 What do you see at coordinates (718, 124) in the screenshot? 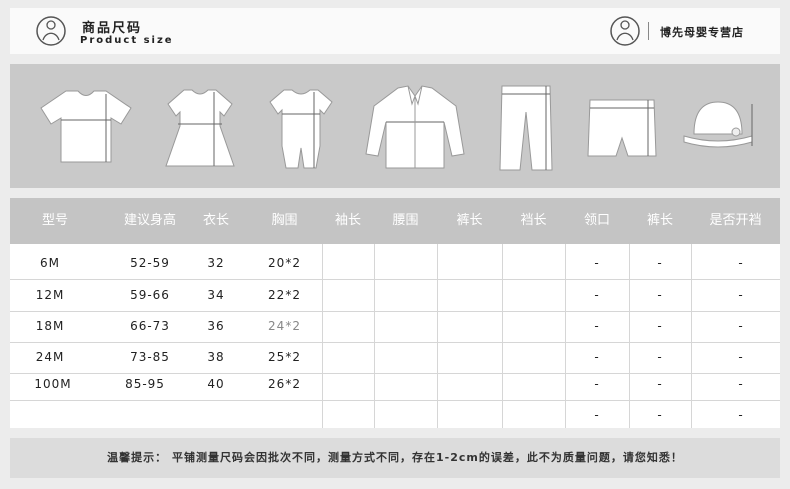
I see `hat-icon` at bounding box center [718, 124].